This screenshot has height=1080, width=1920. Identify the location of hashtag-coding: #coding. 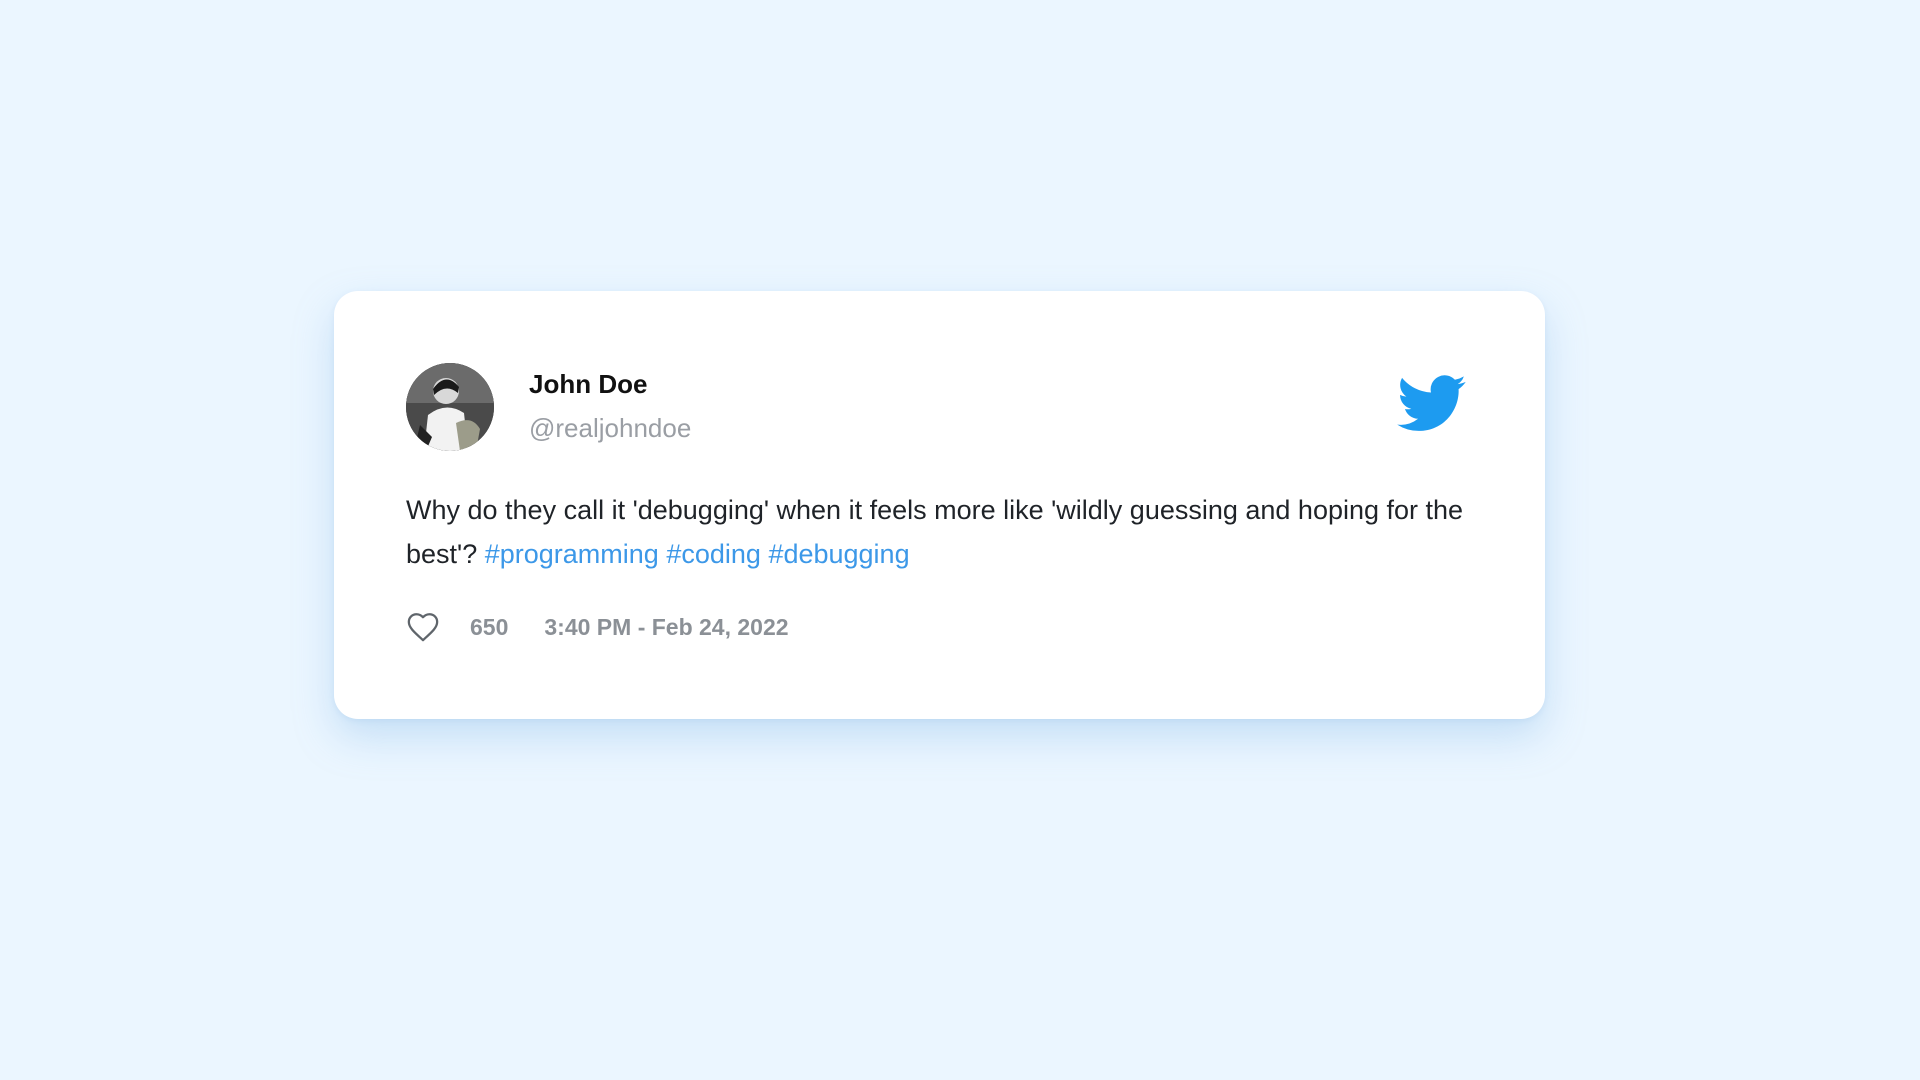
(713, 554).